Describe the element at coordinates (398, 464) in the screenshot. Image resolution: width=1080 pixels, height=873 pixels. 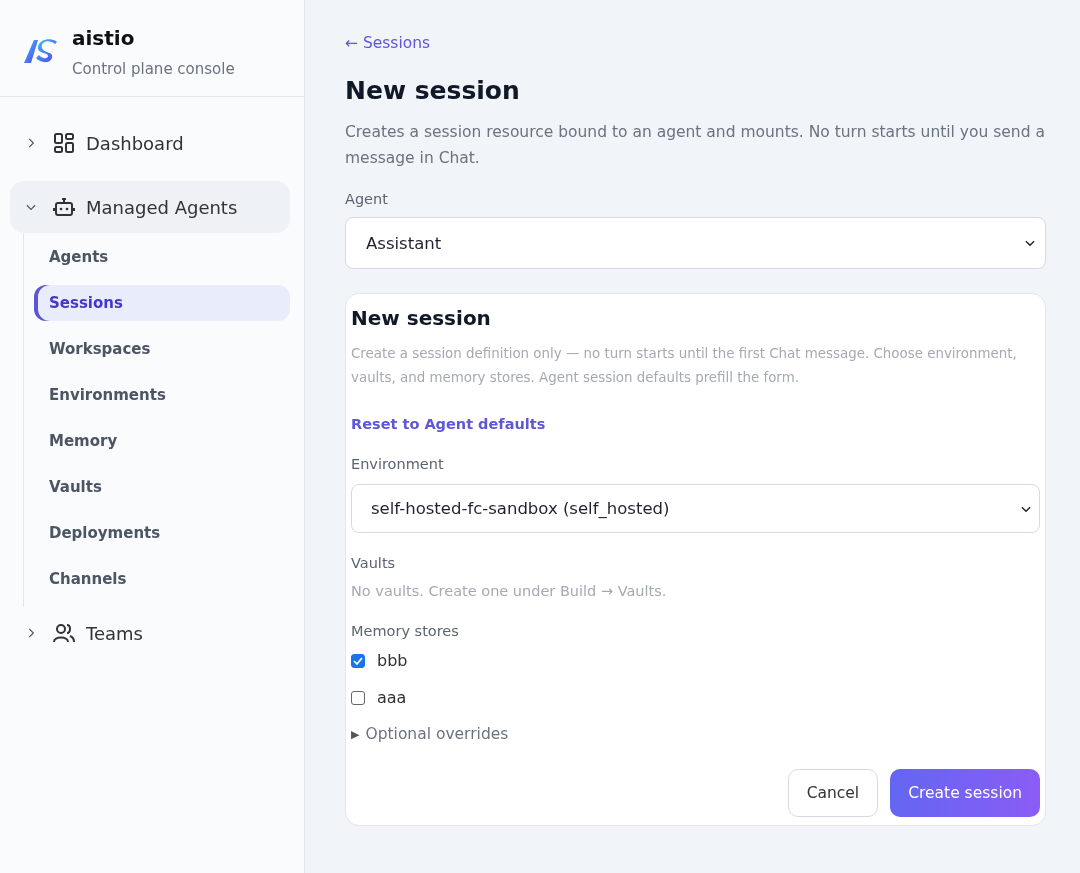
I see `field-label: Environment` at that location.